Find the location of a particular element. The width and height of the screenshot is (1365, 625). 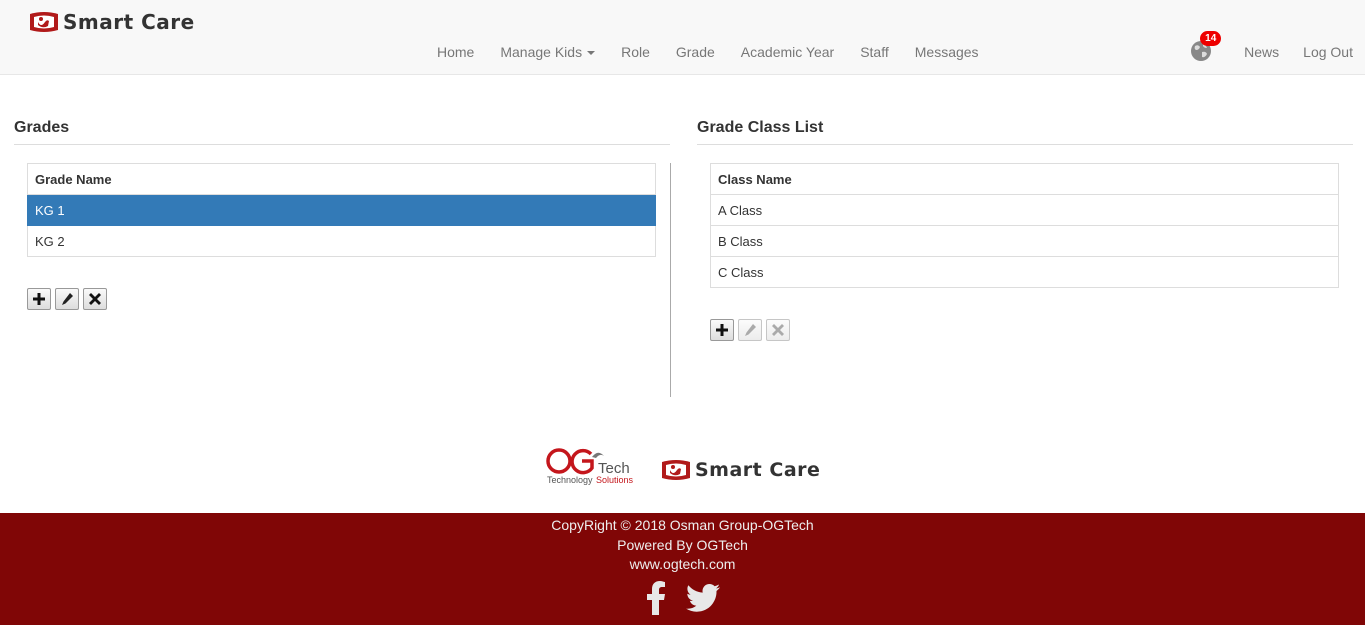

class-cell: C Class is located at coordinates (1024, 272).